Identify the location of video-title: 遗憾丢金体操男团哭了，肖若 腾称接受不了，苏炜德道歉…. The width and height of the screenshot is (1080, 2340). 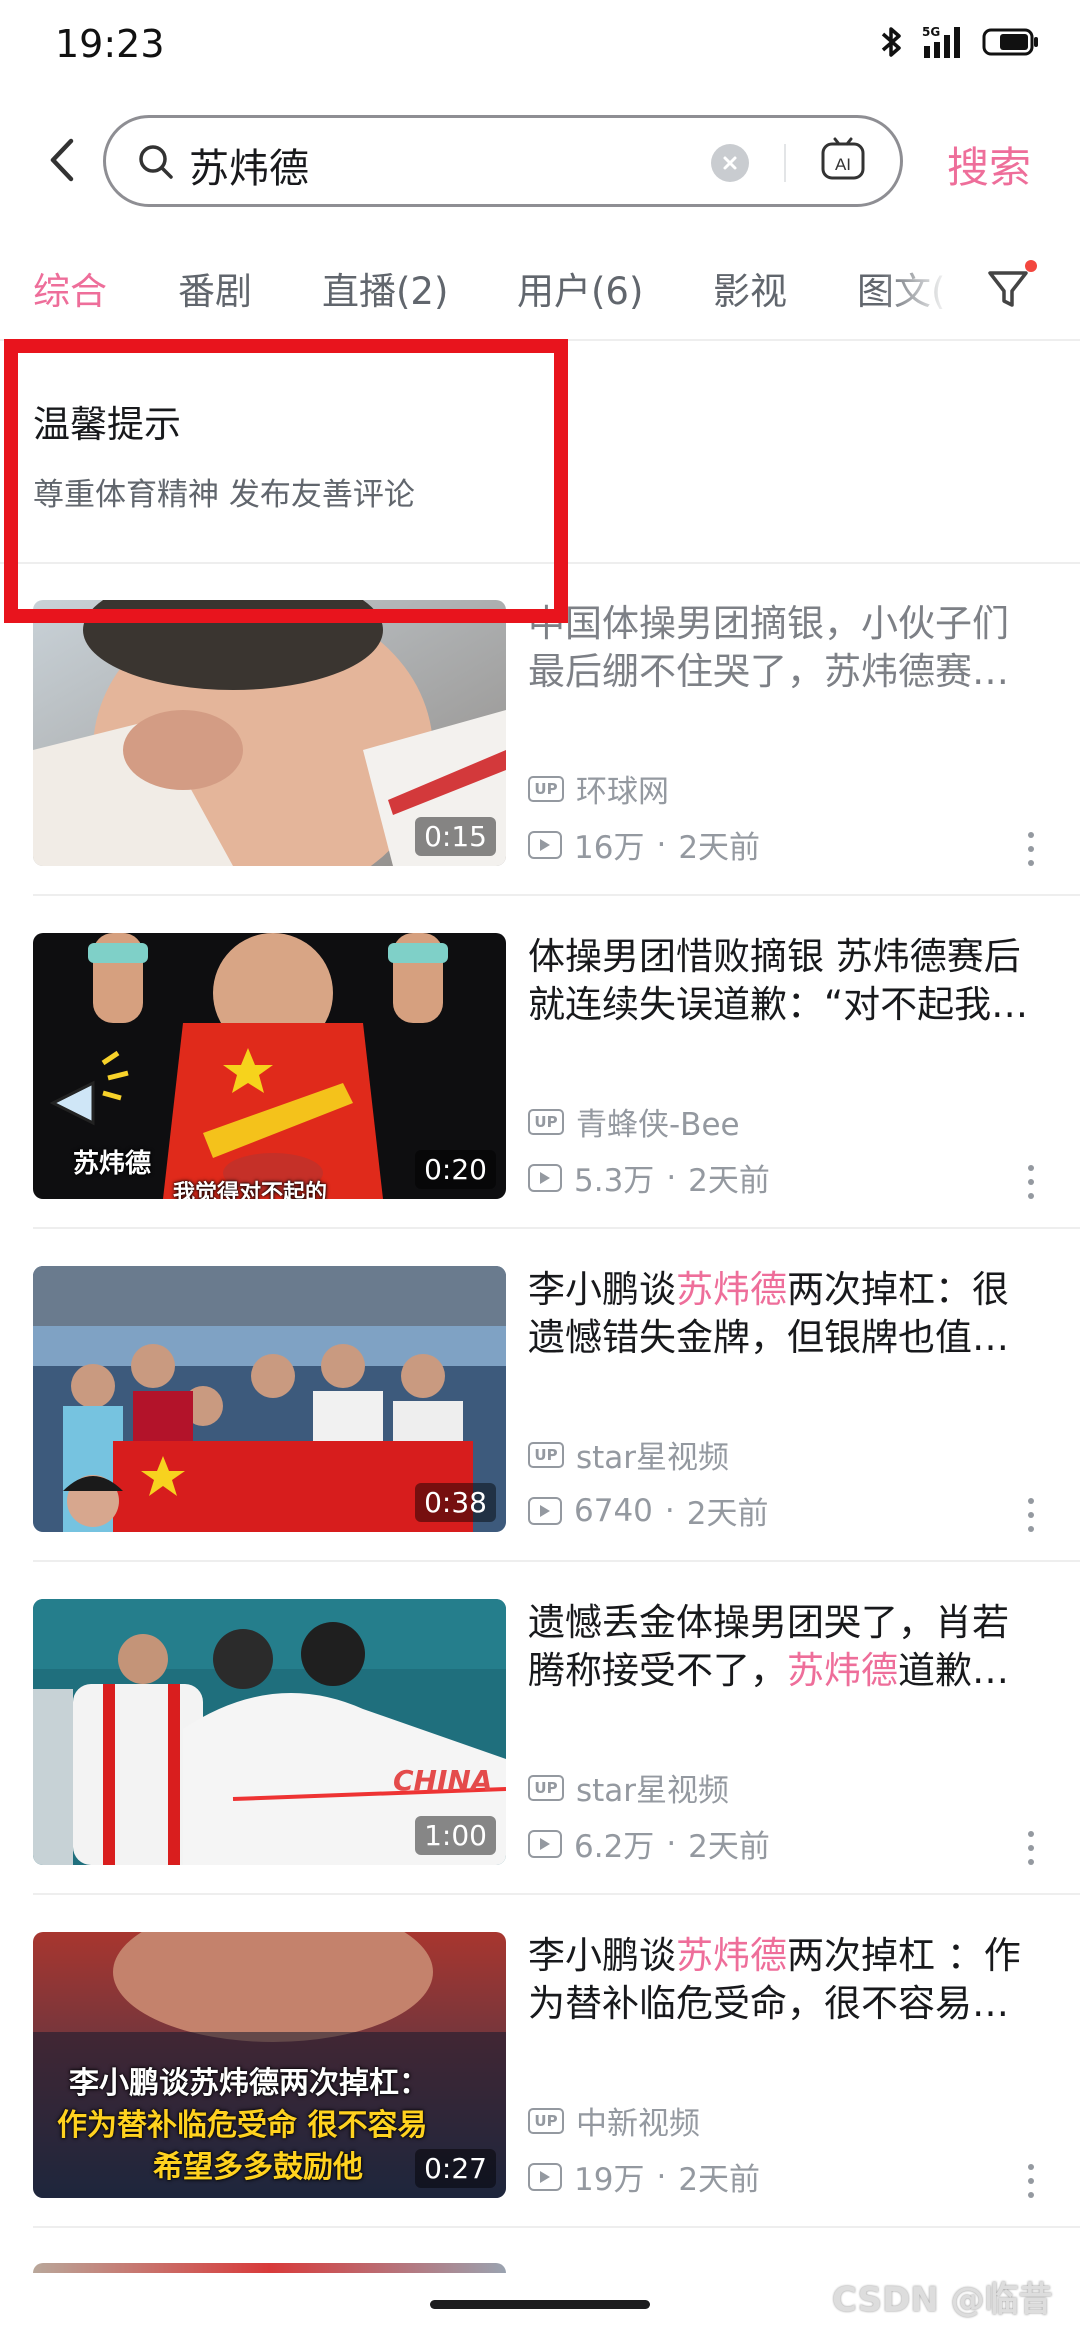
(804, 1647).